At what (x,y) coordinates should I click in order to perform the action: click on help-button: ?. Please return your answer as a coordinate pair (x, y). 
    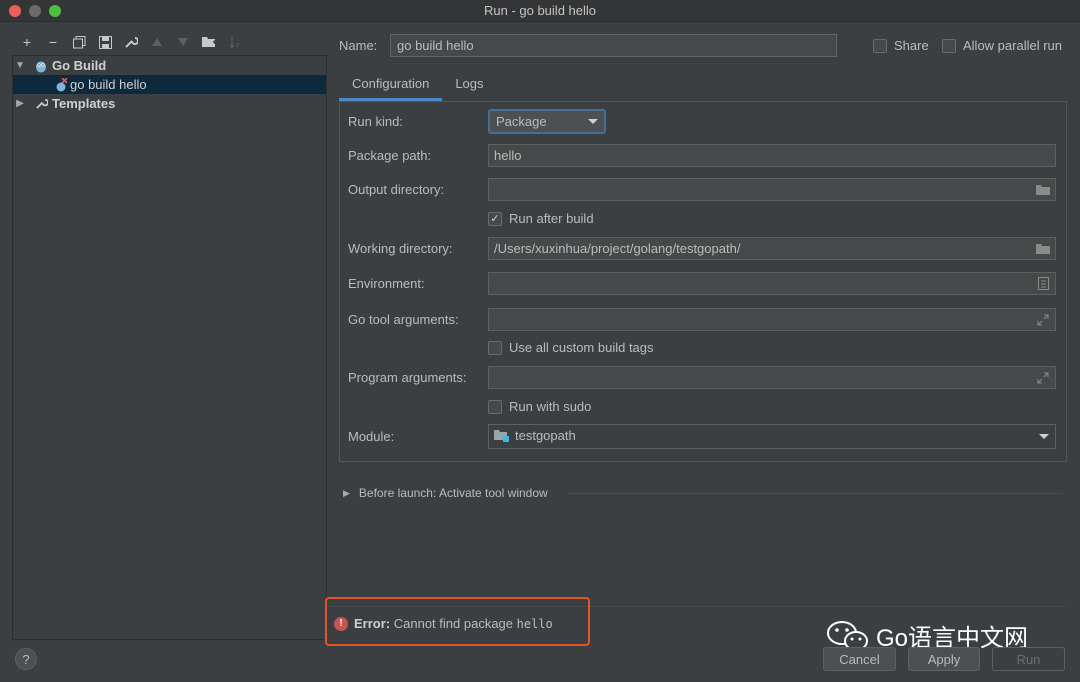
    Looking at the image, I should click on (26, 659).